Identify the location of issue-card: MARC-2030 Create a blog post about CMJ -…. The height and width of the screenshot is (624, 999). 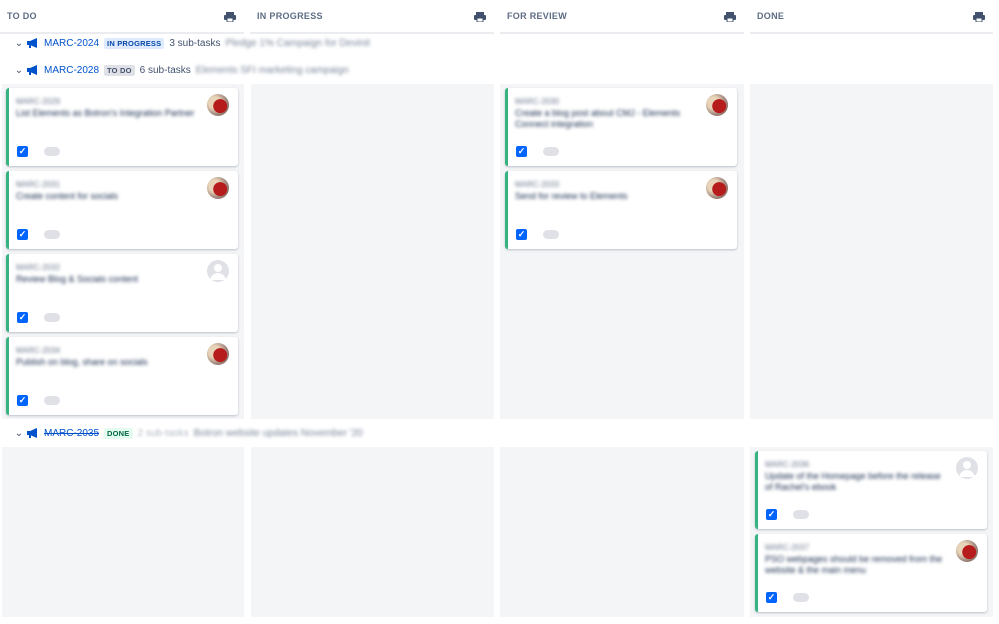
(621, 127).